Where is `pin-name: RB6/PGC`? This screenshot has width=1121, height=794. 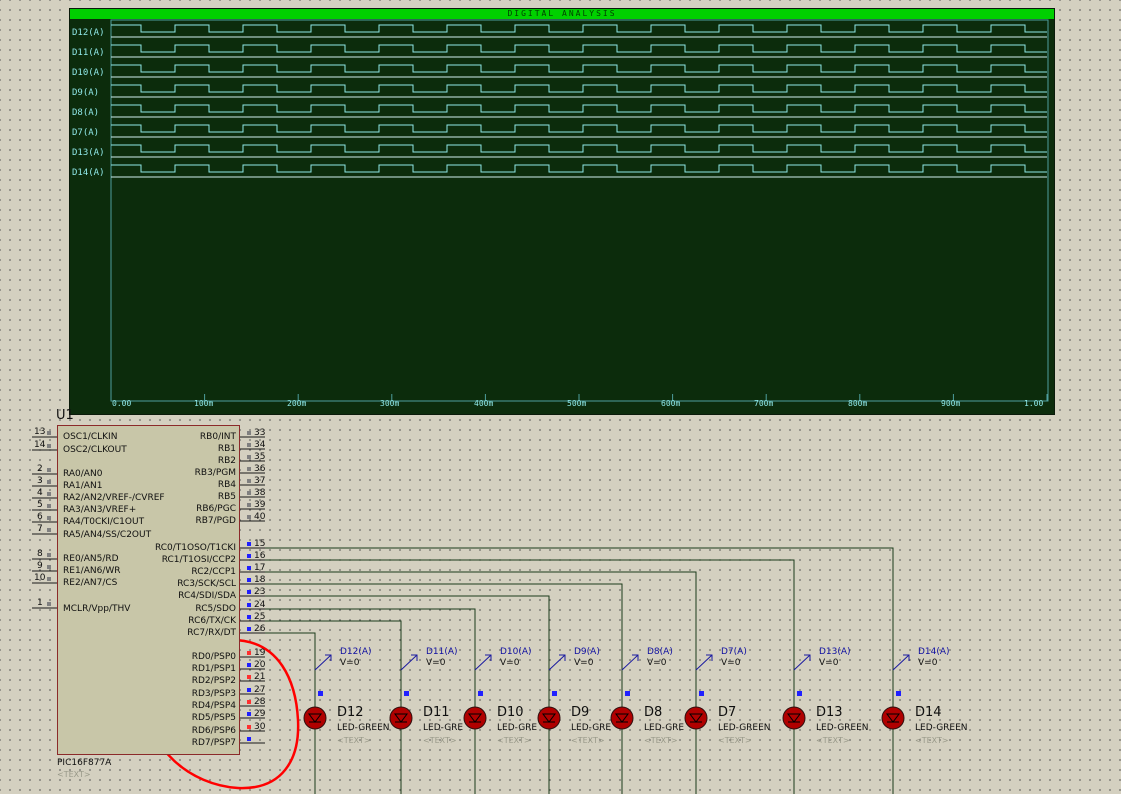
pin-name: RB6/PGC is located at coordinates (216, 509).